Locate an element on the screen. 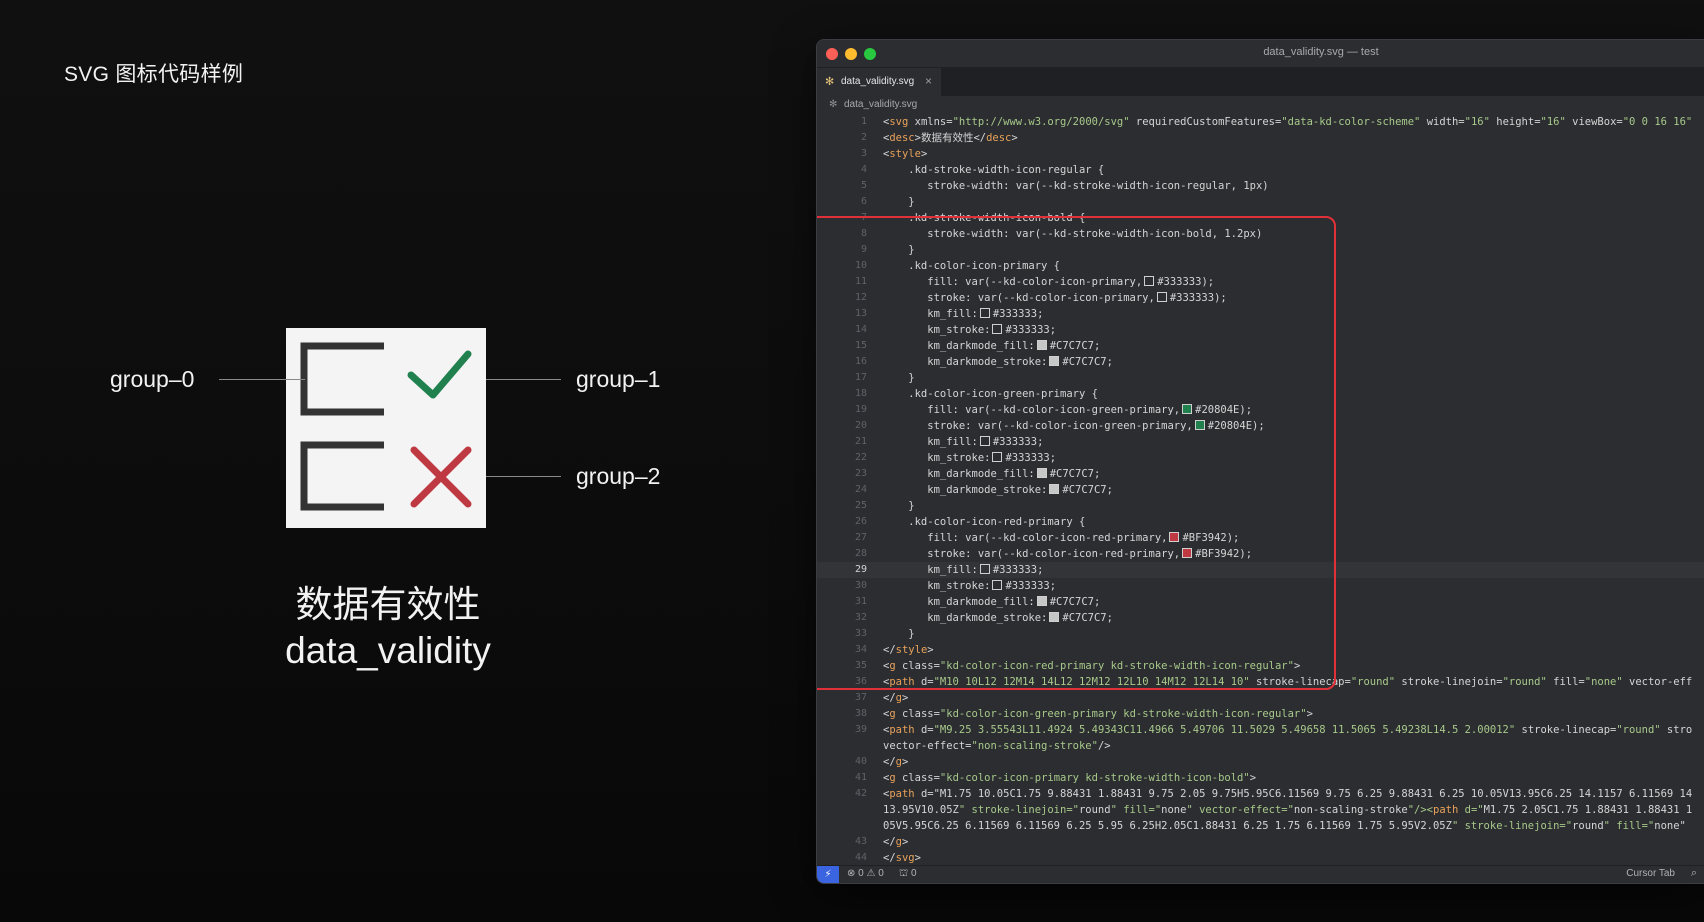 The width and height of the screenshot is (1704, 922). code-line: 6 } is located at coordinates (1260, 202).